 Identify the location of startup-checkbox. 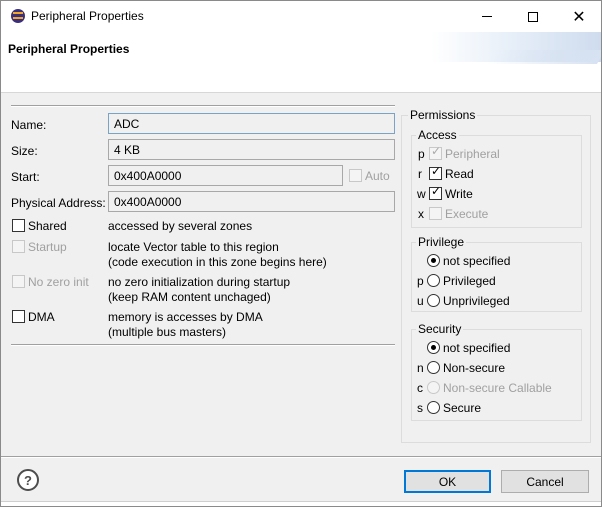
(18, 246).